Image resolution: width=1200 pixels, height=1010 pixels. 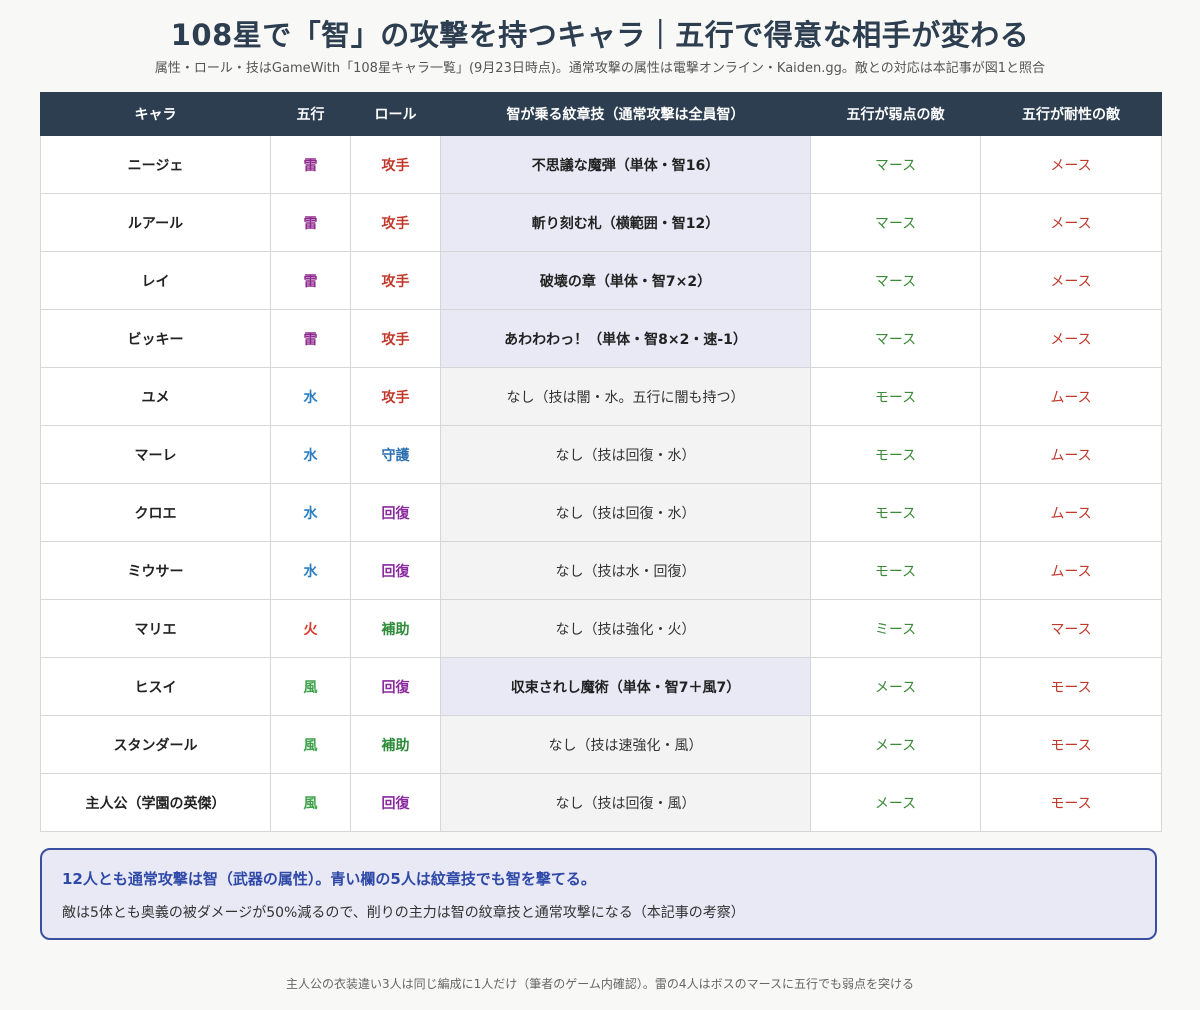 What do you see at coordinates (310, 114) in the screenshot?
I see `header-element: 五行` at bounding box center [310, 114].